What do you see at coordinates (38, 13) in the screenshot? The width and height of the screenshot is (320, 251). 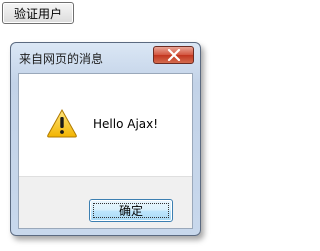 I see `verify-user-button: 验证用户` at bounding box center [38, 13].